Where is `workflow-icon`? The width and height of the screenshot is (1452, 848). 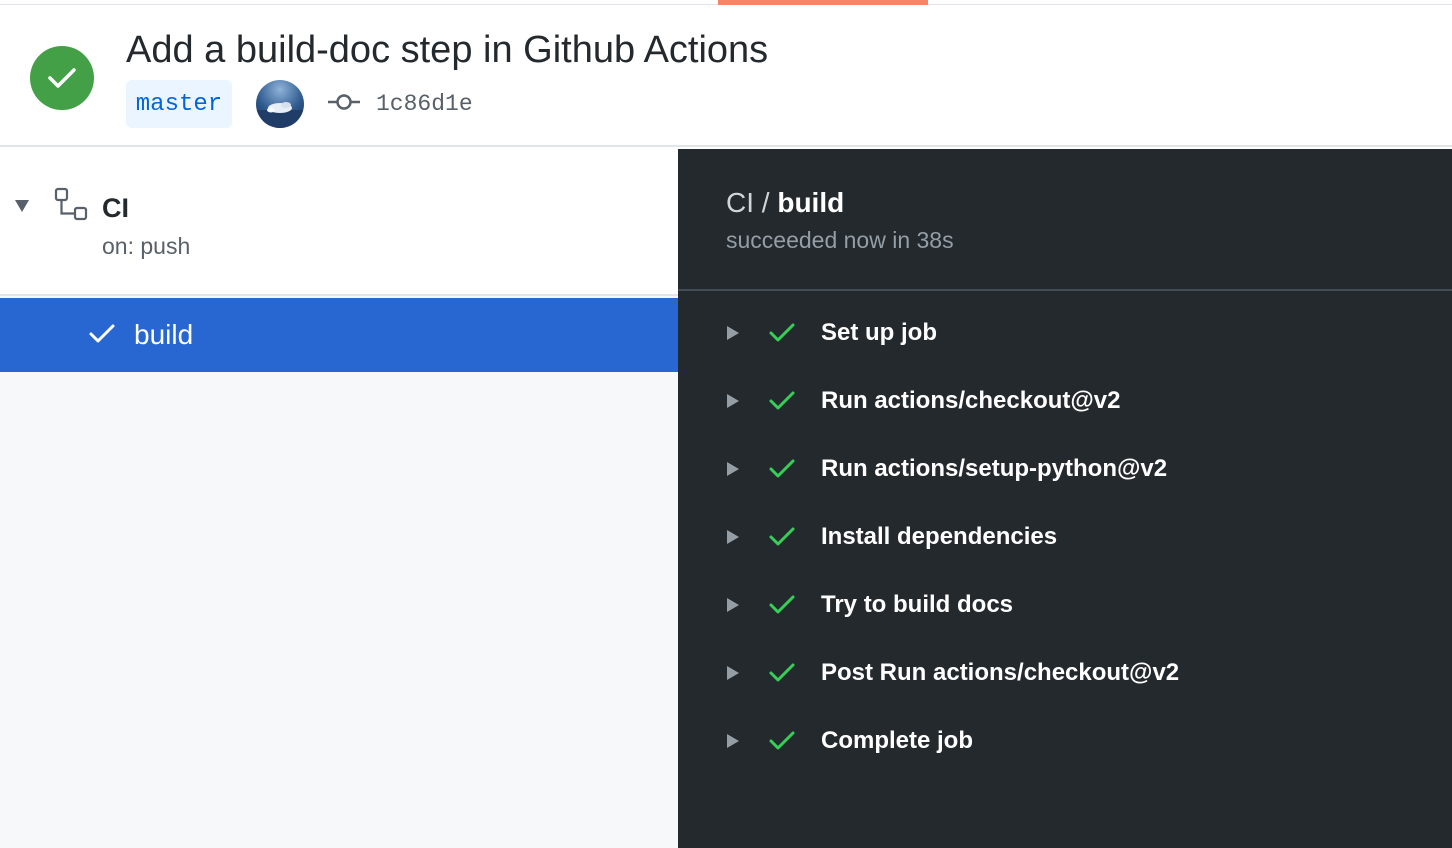
workflow-icon is located at coordinates (71, 204).